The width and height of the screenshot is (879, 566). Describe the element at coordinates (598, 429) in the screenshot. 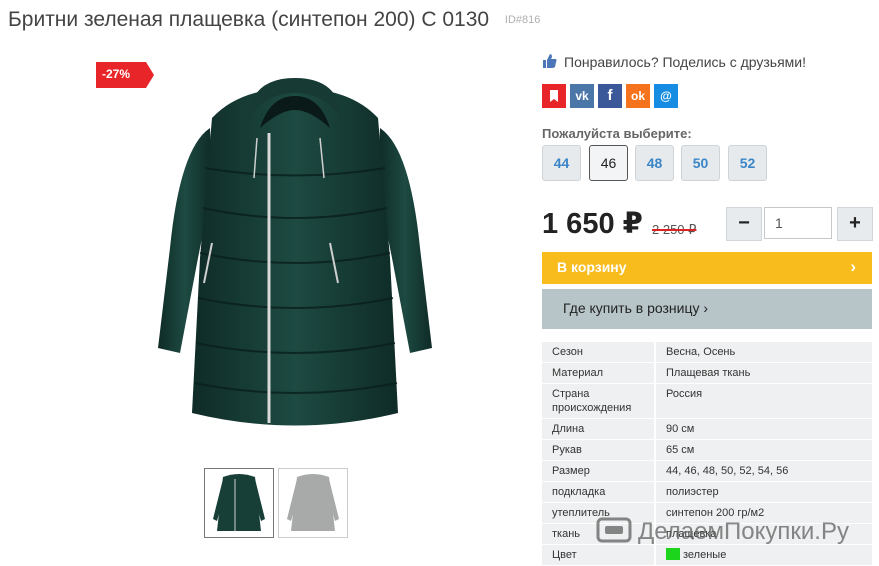

I see `spec-key: Длина` at that location.